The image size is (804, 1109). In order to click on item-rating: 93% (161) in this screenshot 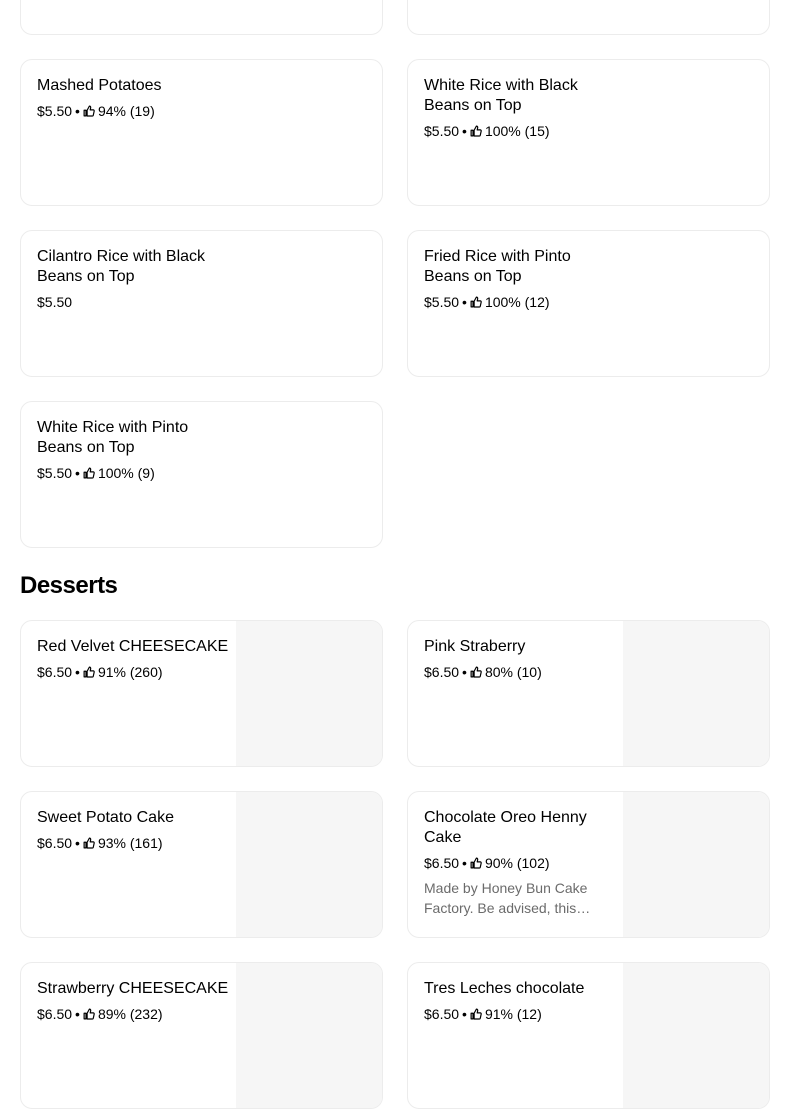, I will do `click(130, 843)`.